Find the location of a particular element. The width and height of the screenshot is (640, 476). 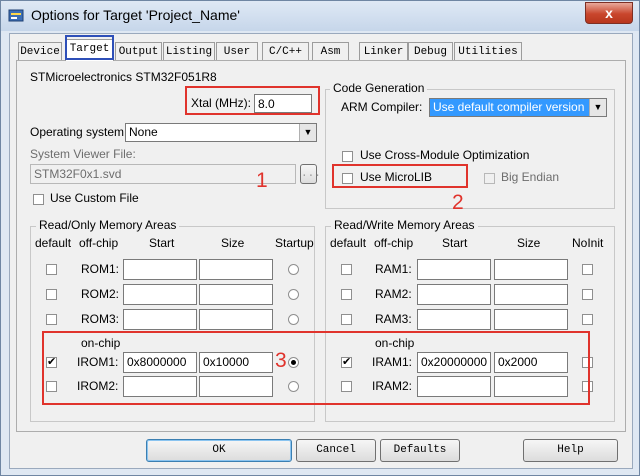

ram3-default-checkbox is located at coordinates (346, 319).